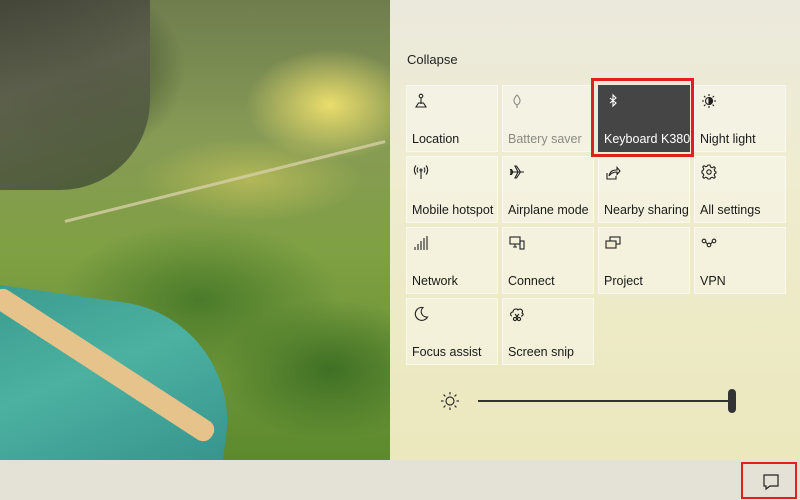  What do you see at coordinates (548, 260) in the screenshot?
I see `tile-connect: Connect` at bounding box center [548, 260].